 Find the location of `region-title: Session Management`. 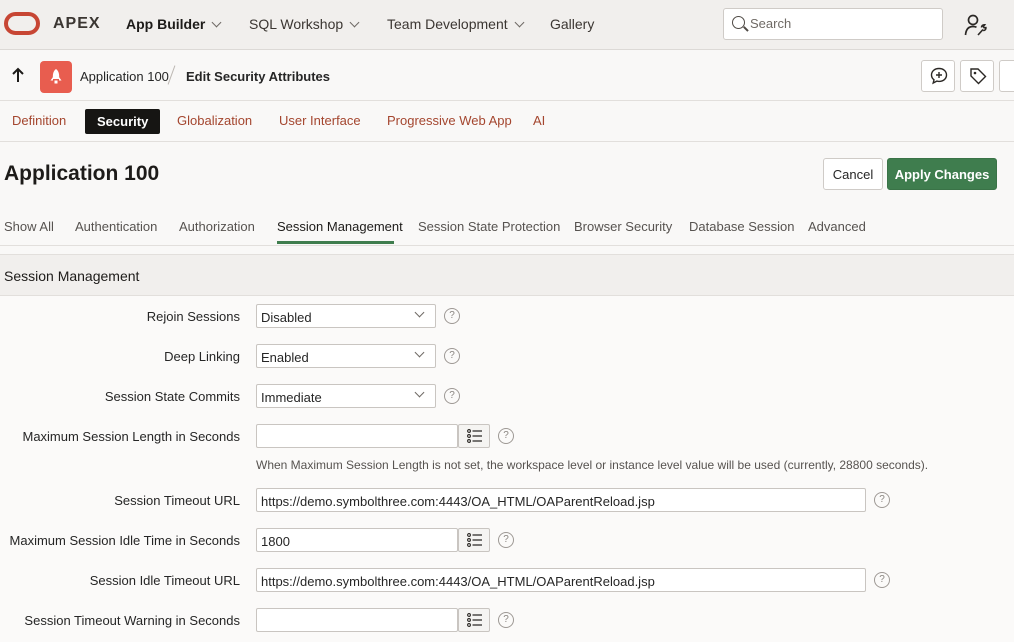

region-title: Session Management is located at coordinates (72, 276).